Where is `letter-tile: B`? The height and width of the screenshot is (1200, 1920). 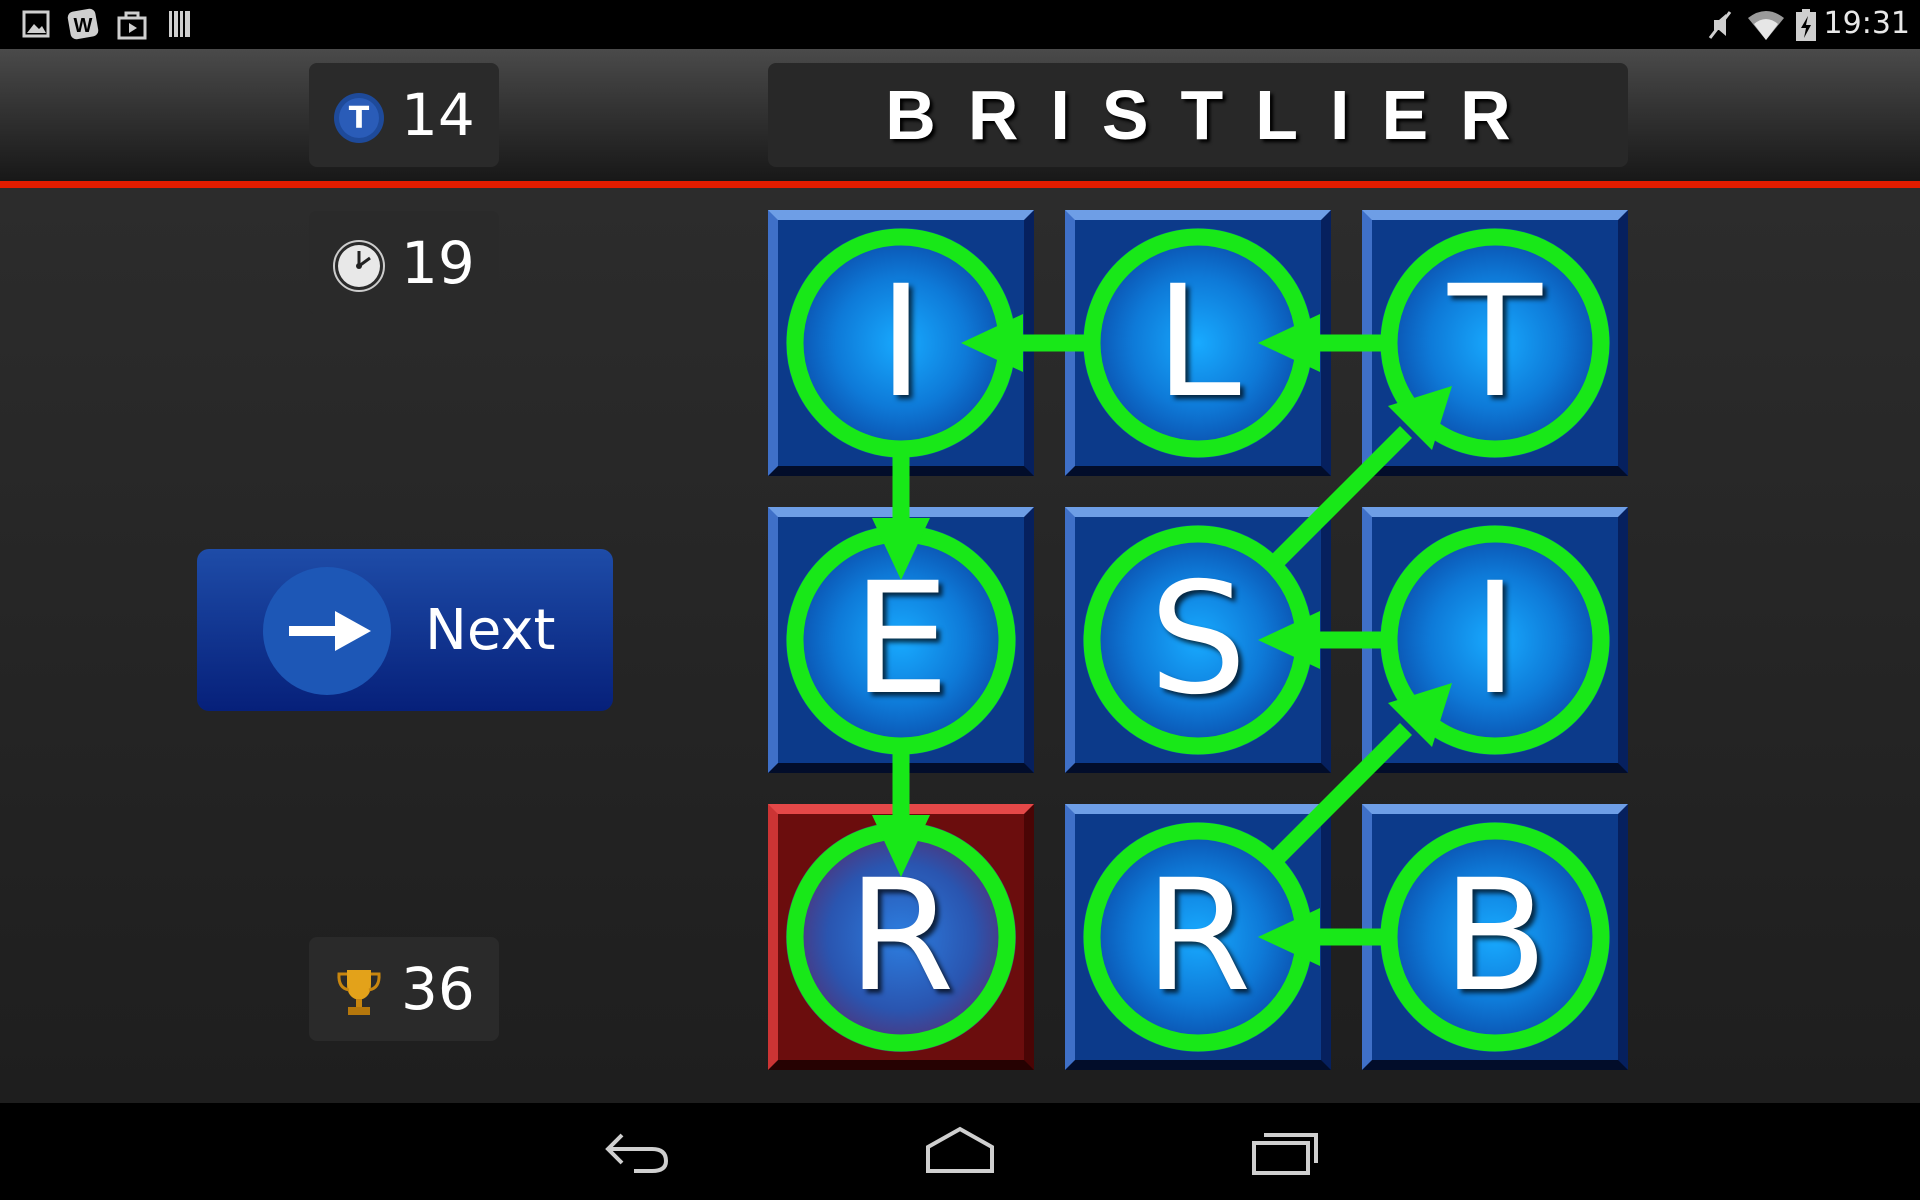
letter-tile: B is located at coordinates (1495, 937).